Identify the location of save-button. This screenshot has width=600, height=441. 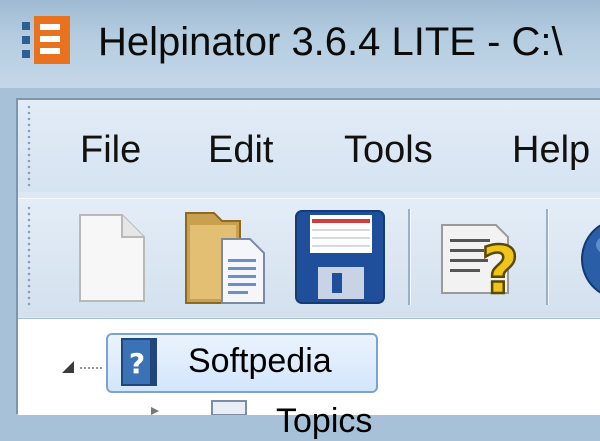
(340, 257).